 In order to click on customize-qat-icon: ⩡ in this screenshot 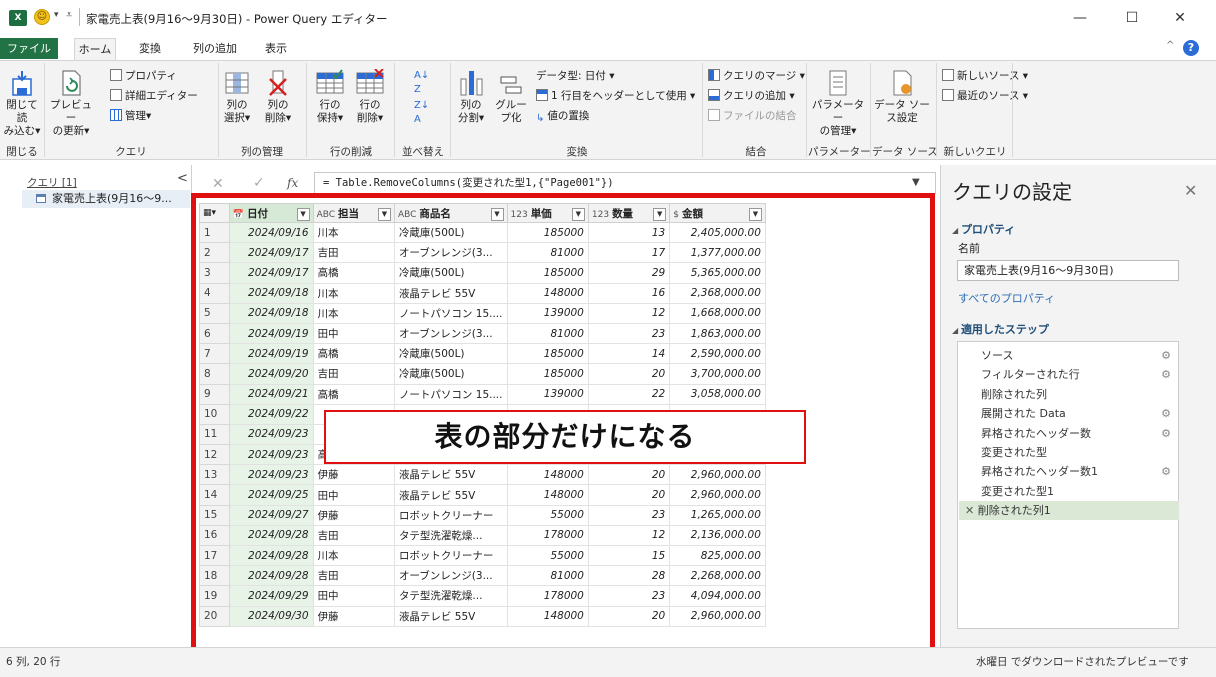, I will do `click(69, 15)`.